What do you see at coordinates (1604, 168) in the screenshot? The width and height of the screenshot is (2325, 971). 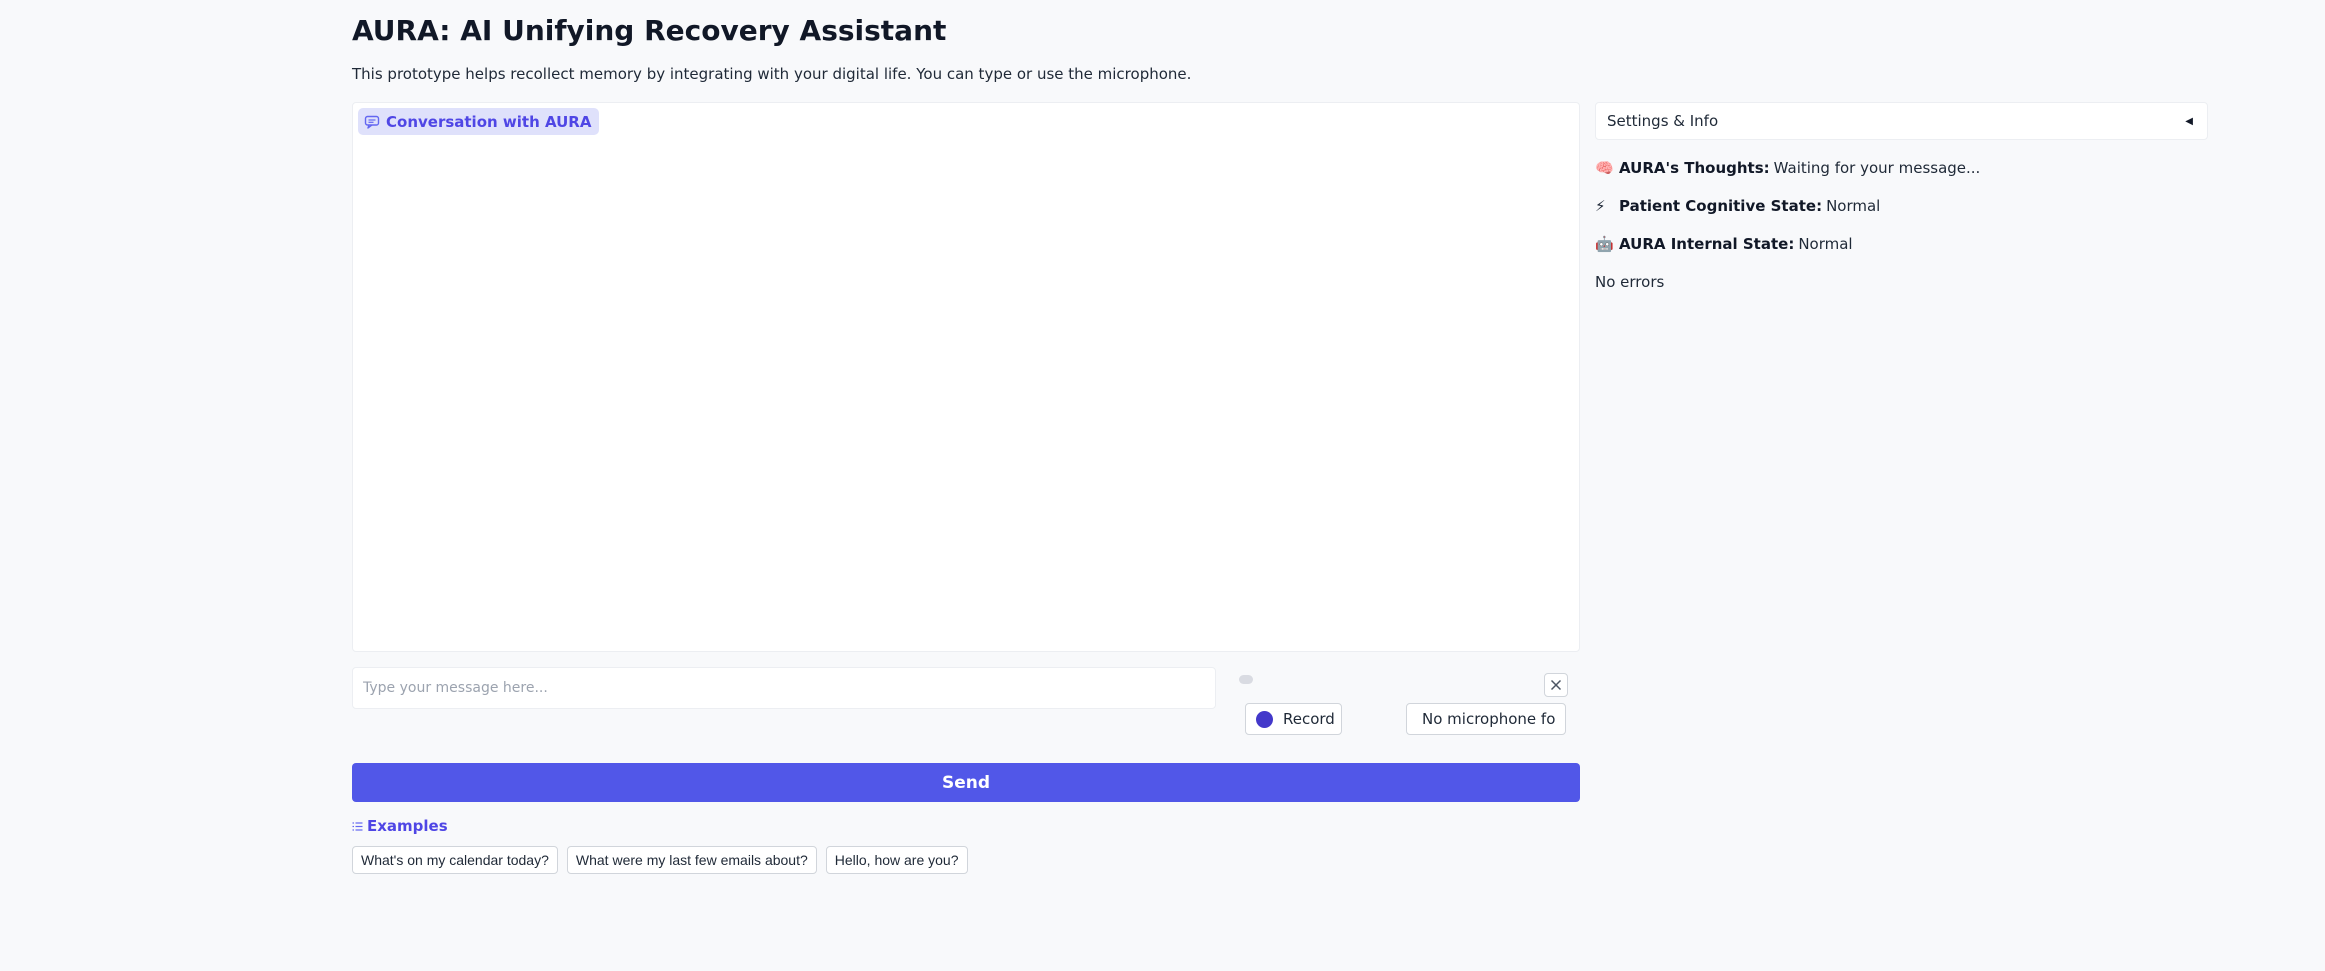 I see `brain-icon: 🧠` at bounding box center [1604, 168].